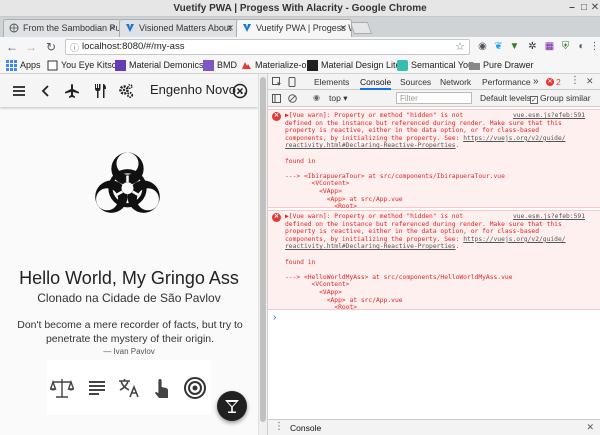 Image resolution: width=600 pixels, height=435 pixels. Describe the element at coordinates (276, 217) in the screenshot. I see `error-icon: ✕` at that location.